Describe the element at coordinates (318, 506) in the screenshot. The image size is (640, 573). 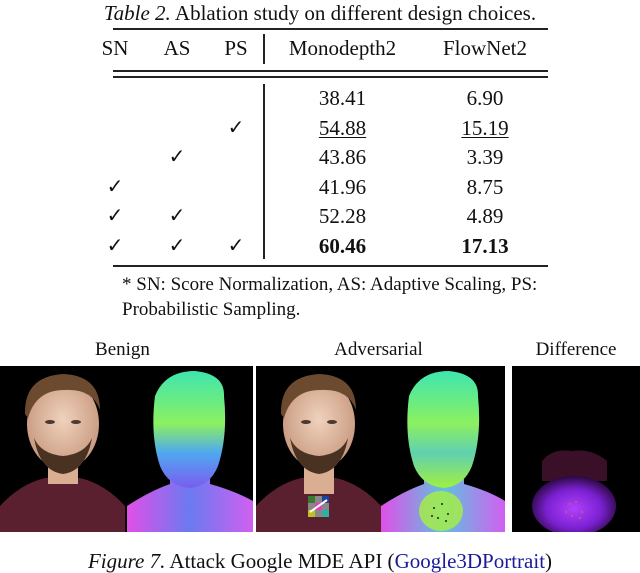
I see `adversarial-patch` at that location.